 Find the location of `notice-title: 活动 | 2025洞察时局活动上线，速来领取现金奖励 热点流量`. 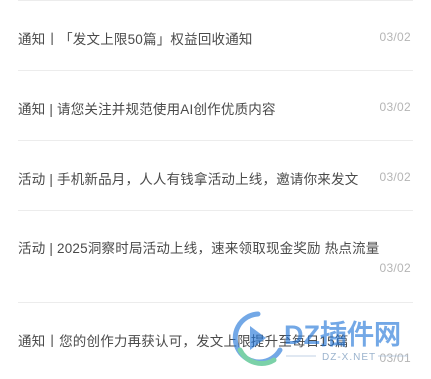

notice-title: 活动 | 2025洞察时局活动上线，速来领取现金奖励 热点流量 is located at coordinates (199, 247).